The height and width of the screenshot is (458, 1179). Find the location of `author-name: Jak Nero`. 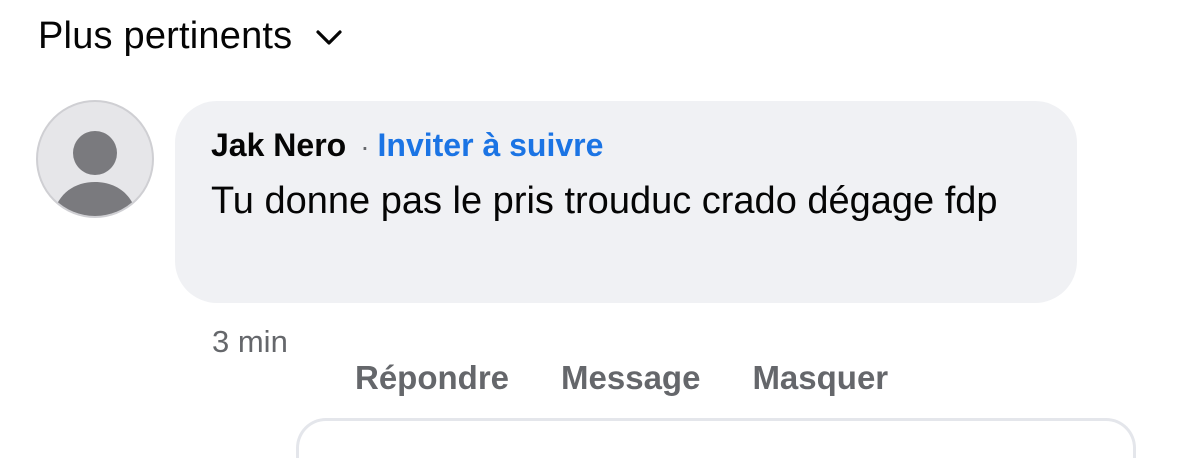

author-name: Jak Nero is located at coordinates (278, 145).